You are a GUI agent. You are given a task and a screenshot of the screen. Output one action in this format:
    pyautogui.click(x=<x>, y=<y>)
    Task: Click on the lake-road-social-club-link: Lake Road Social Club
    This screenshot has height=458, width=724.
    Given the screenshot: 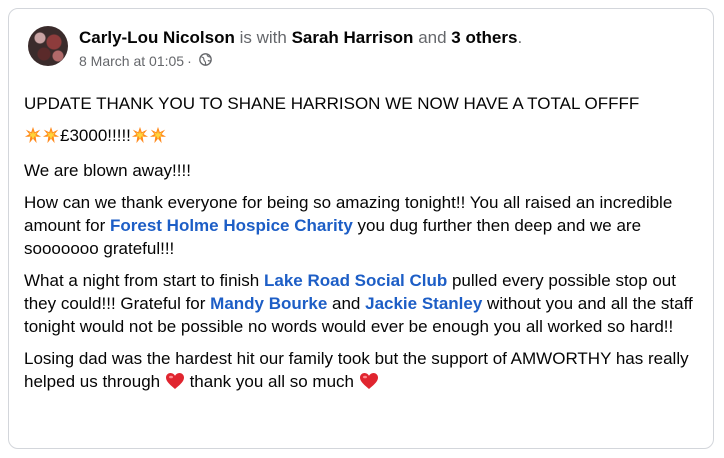 What is the action you would take?
    pyautogui.click(x=355, y=280)
    